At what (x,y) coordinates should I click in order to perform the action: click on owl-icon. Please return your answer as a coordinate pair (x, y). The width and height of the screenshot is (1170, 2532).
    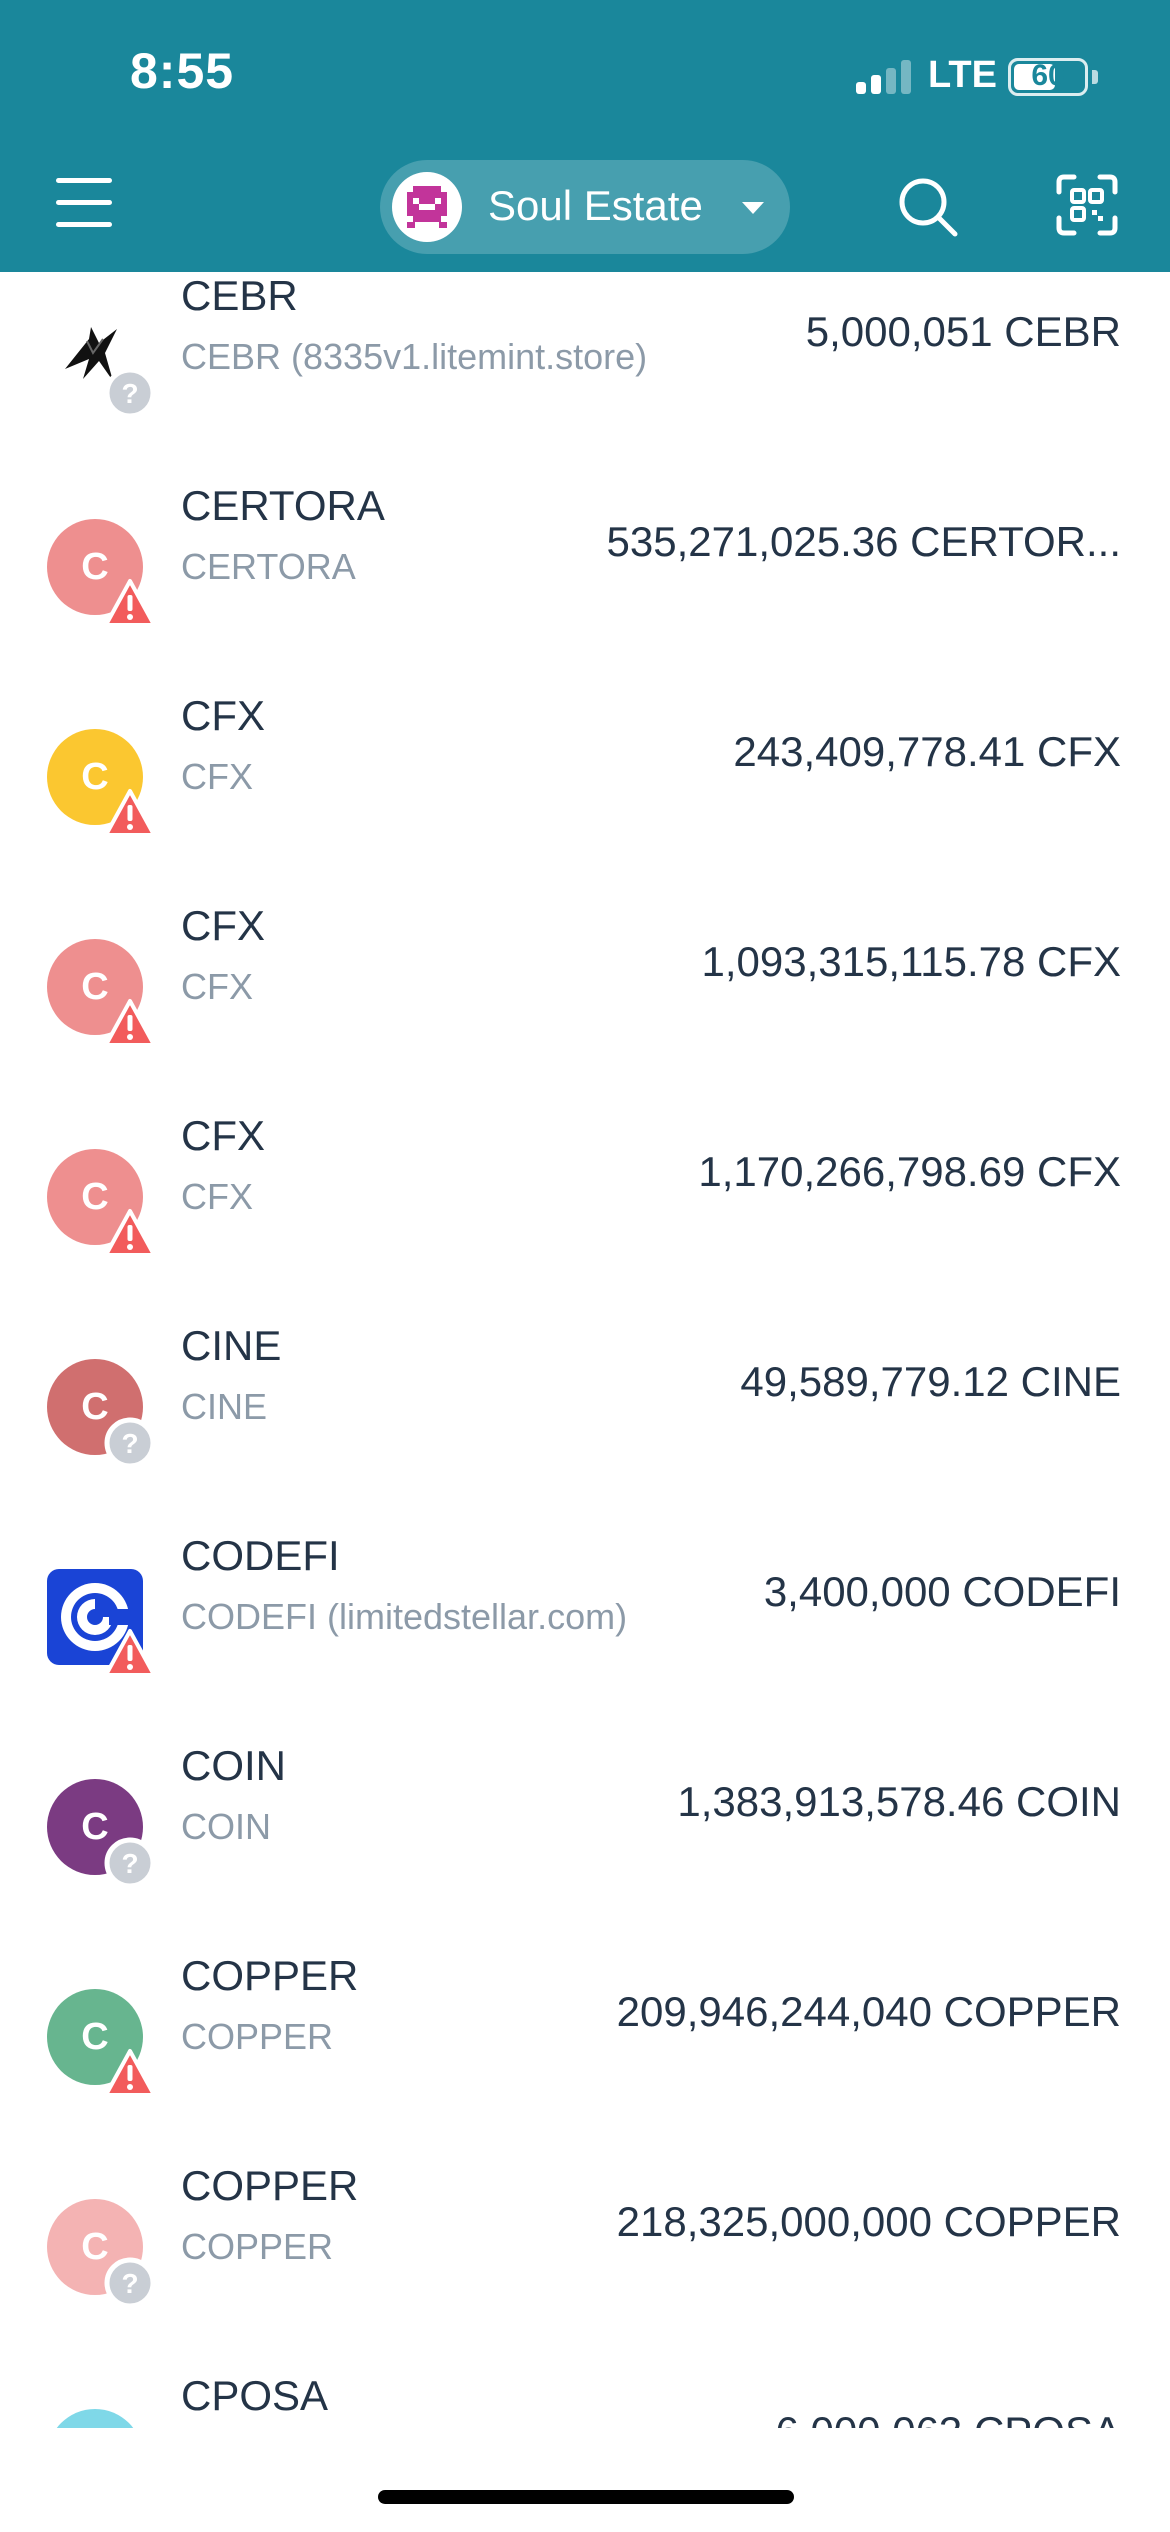
    Looking at the image, I should click on (95, 2418).